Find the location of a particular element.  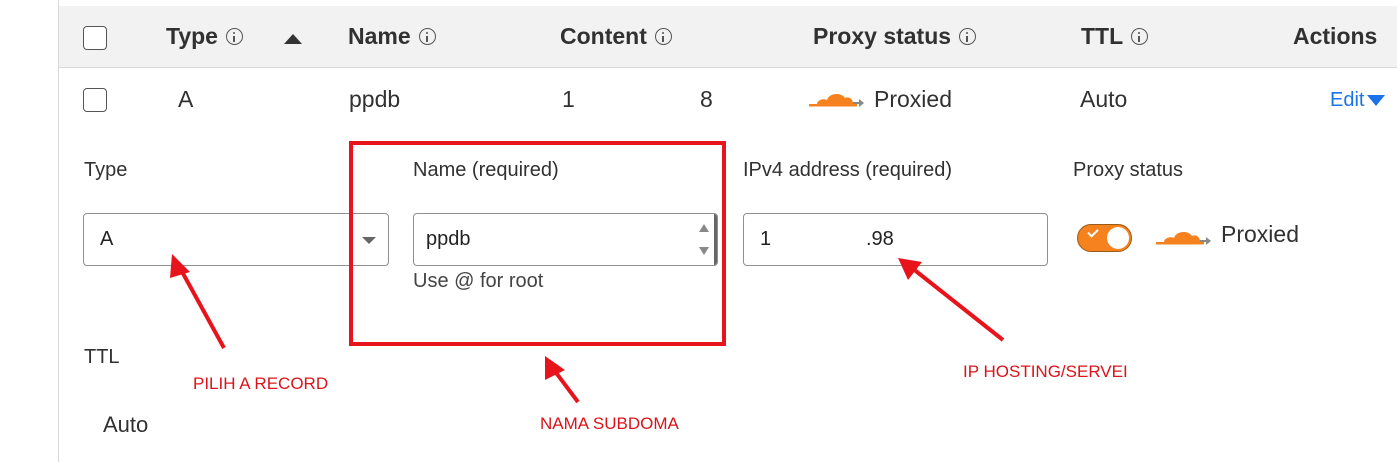

annotation-name: NAMA SUBDOMA is located at coordinates (609, 423).